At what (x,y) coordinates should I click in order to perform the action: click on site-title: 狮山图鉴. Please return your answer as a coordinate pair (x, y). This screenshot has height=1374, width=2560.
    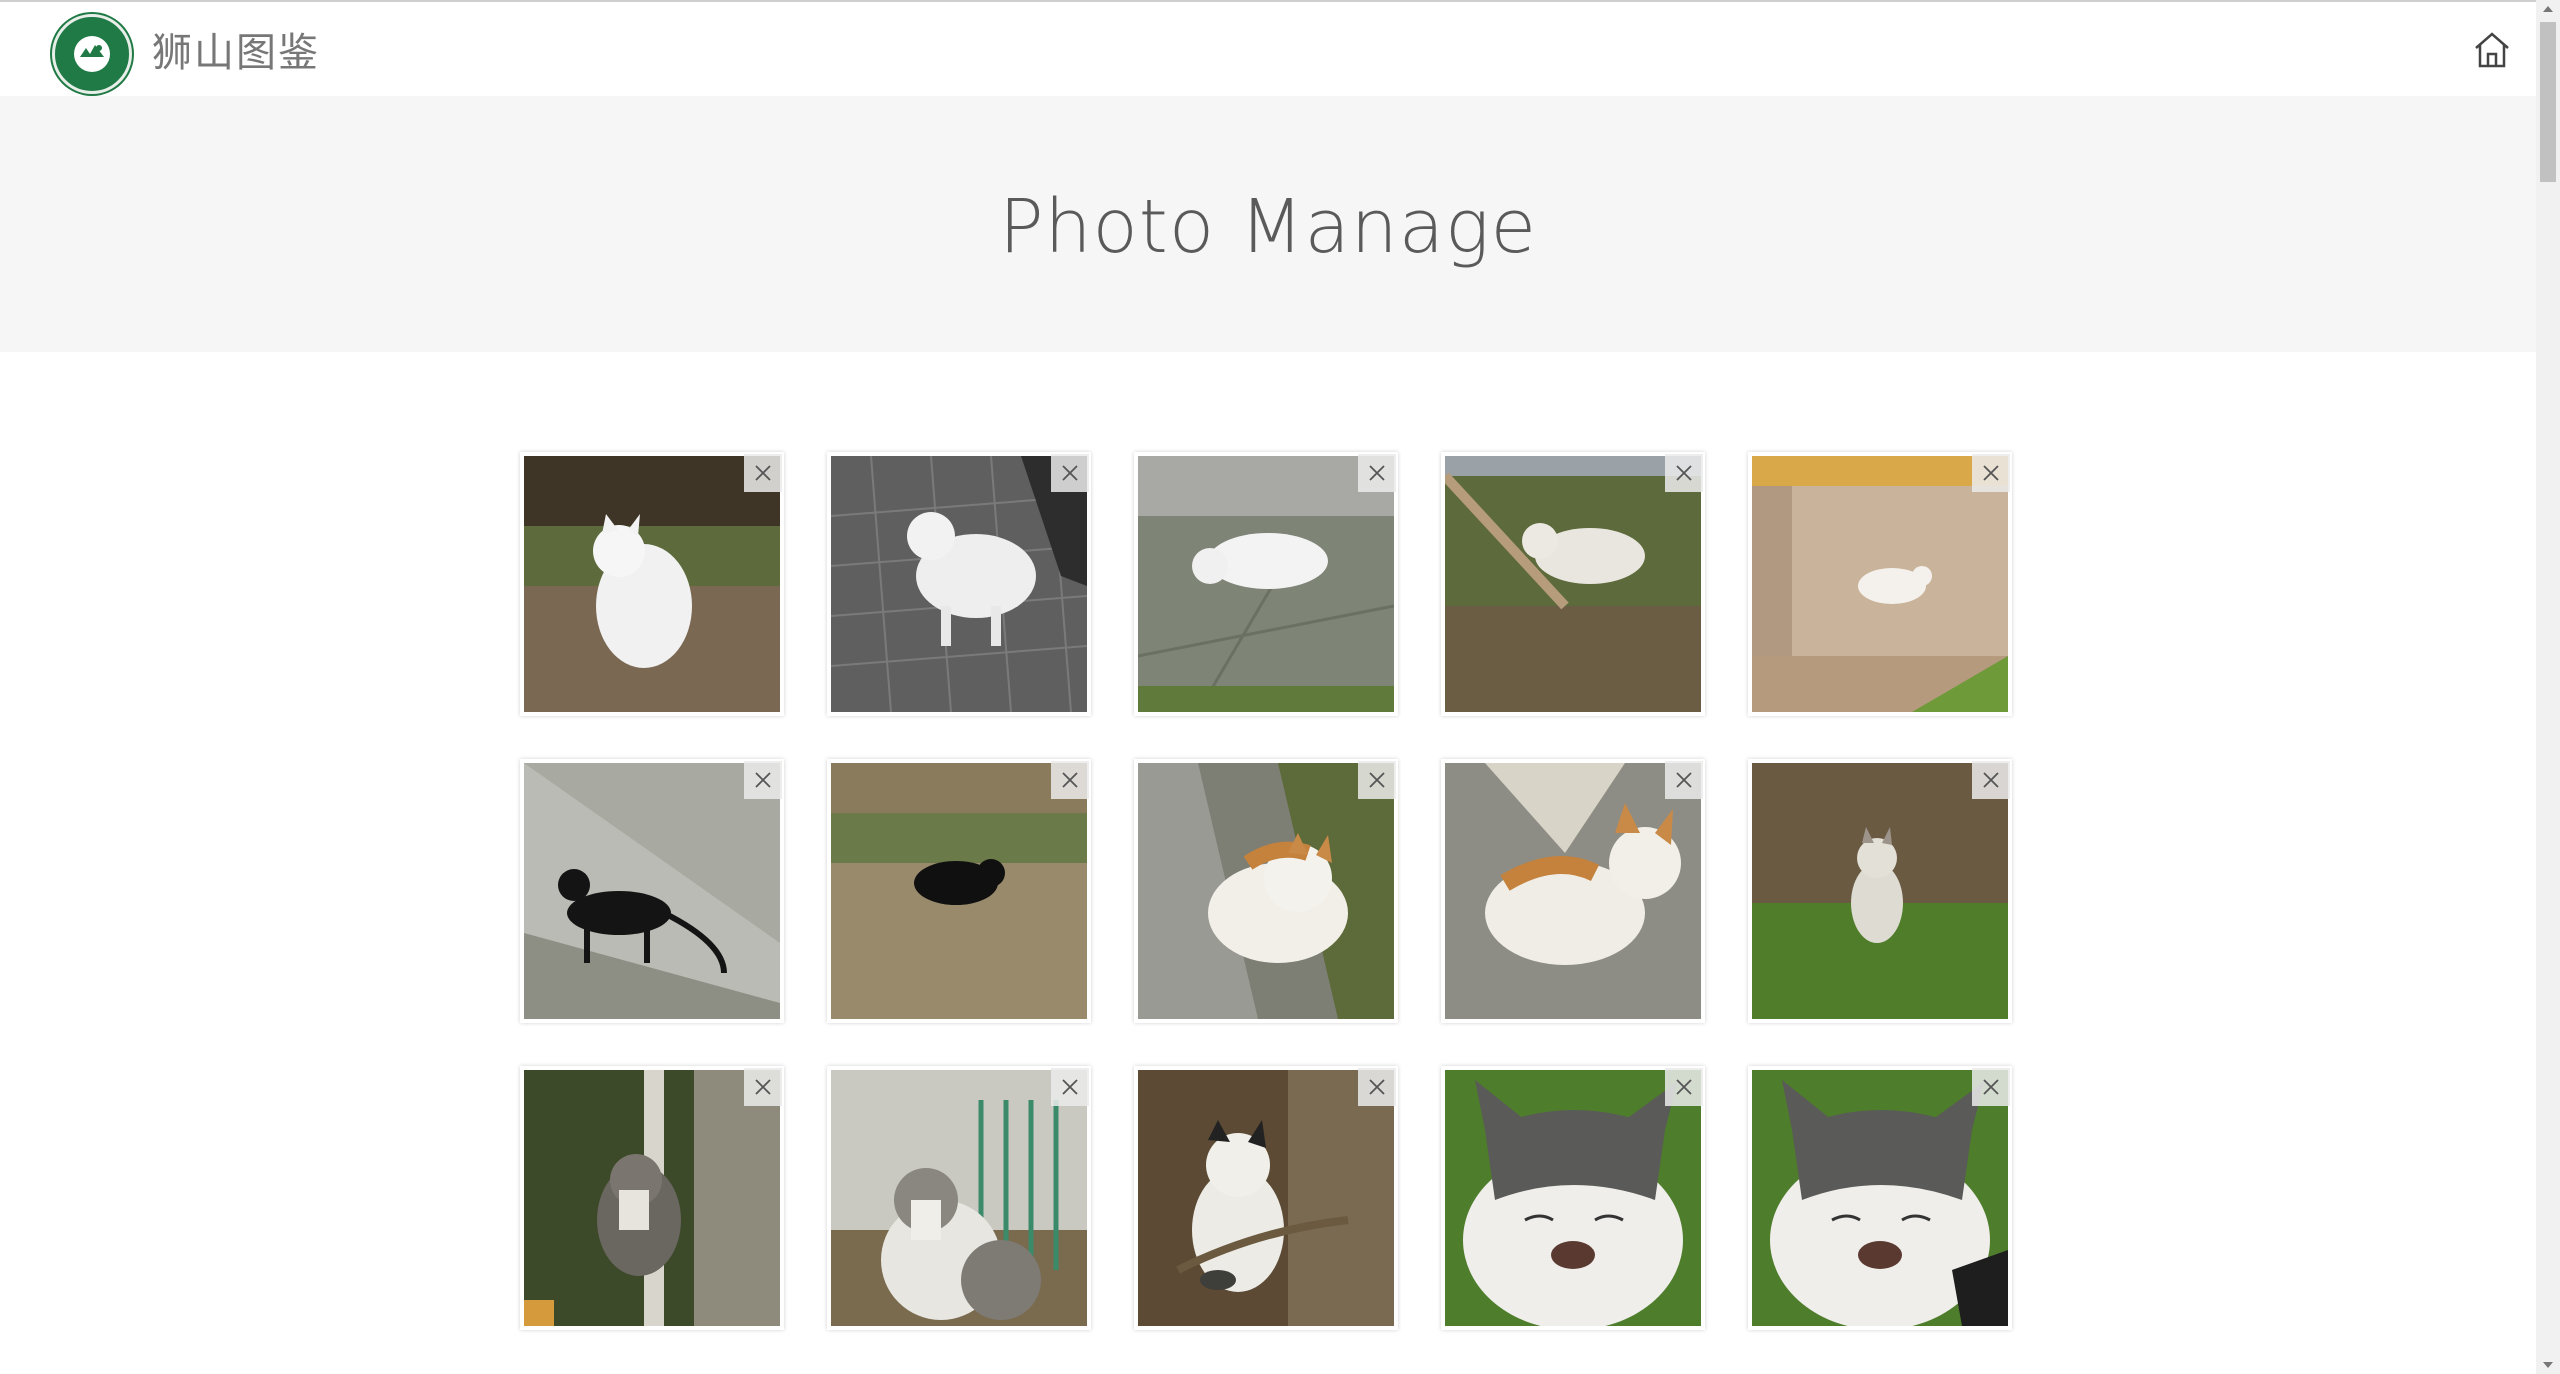
    Looking at the image, I should click on (236, 49).